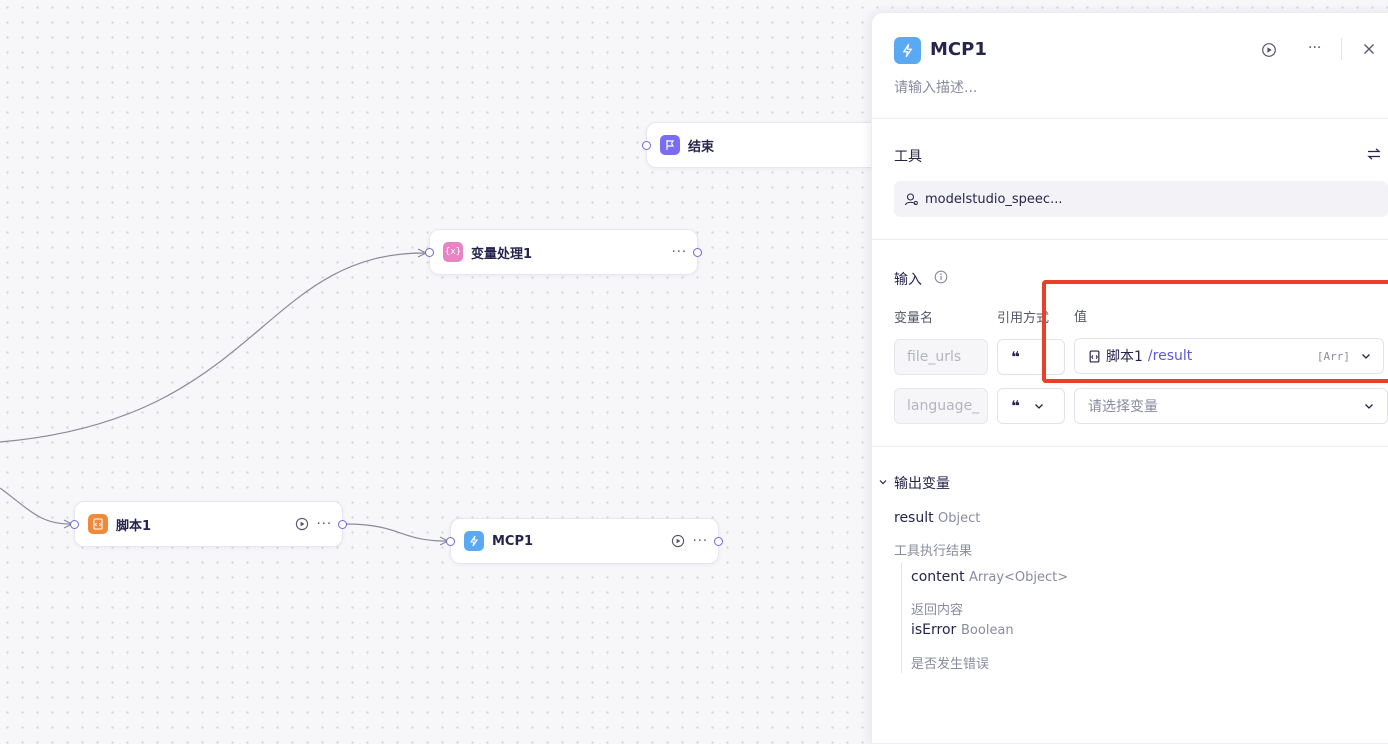 The height and width of the screenshot is (744, 1388). Describe the element at coordinates (914, 318) in the screenshot. I see `column-header-name: 变量名` at that location.